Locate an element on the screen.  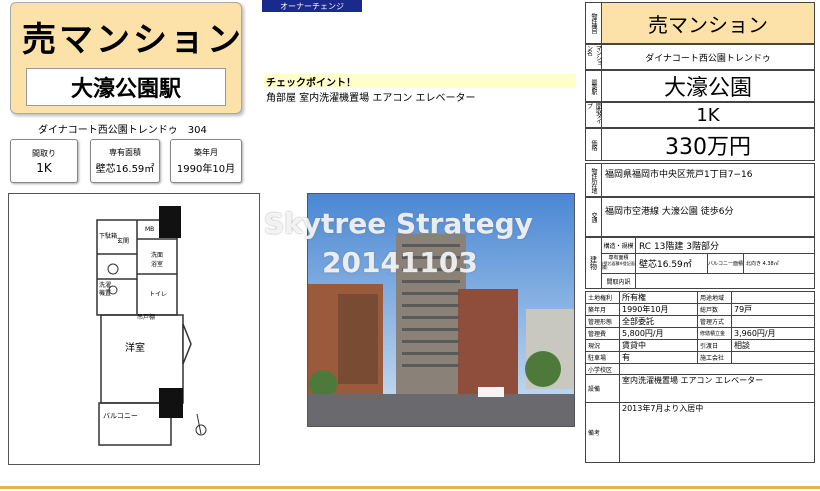
page-title: 売マンション is located at coordinates (133, 40).